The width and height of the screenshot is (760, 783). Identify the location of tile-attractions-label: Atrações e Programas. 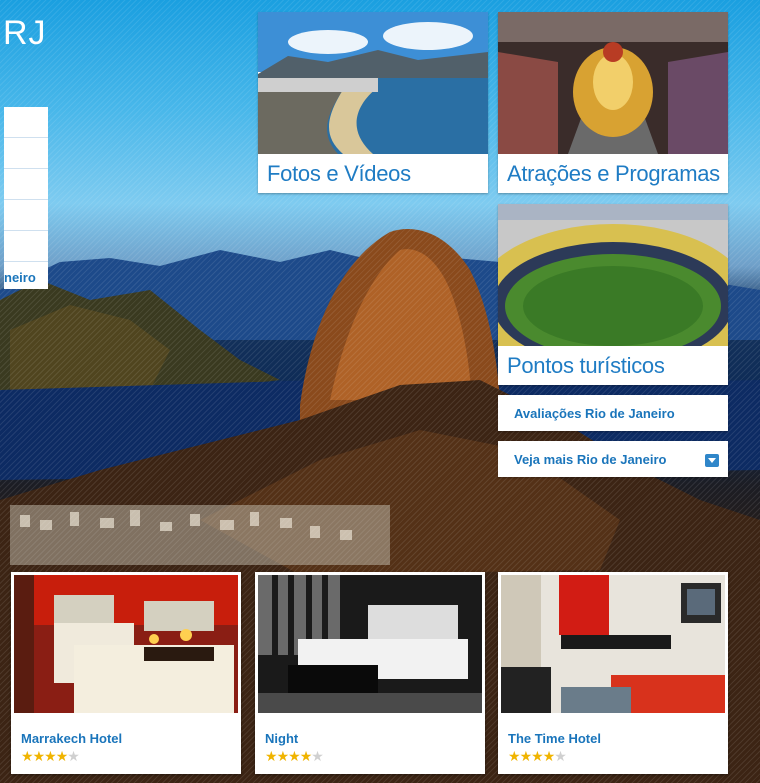
(613, 173).